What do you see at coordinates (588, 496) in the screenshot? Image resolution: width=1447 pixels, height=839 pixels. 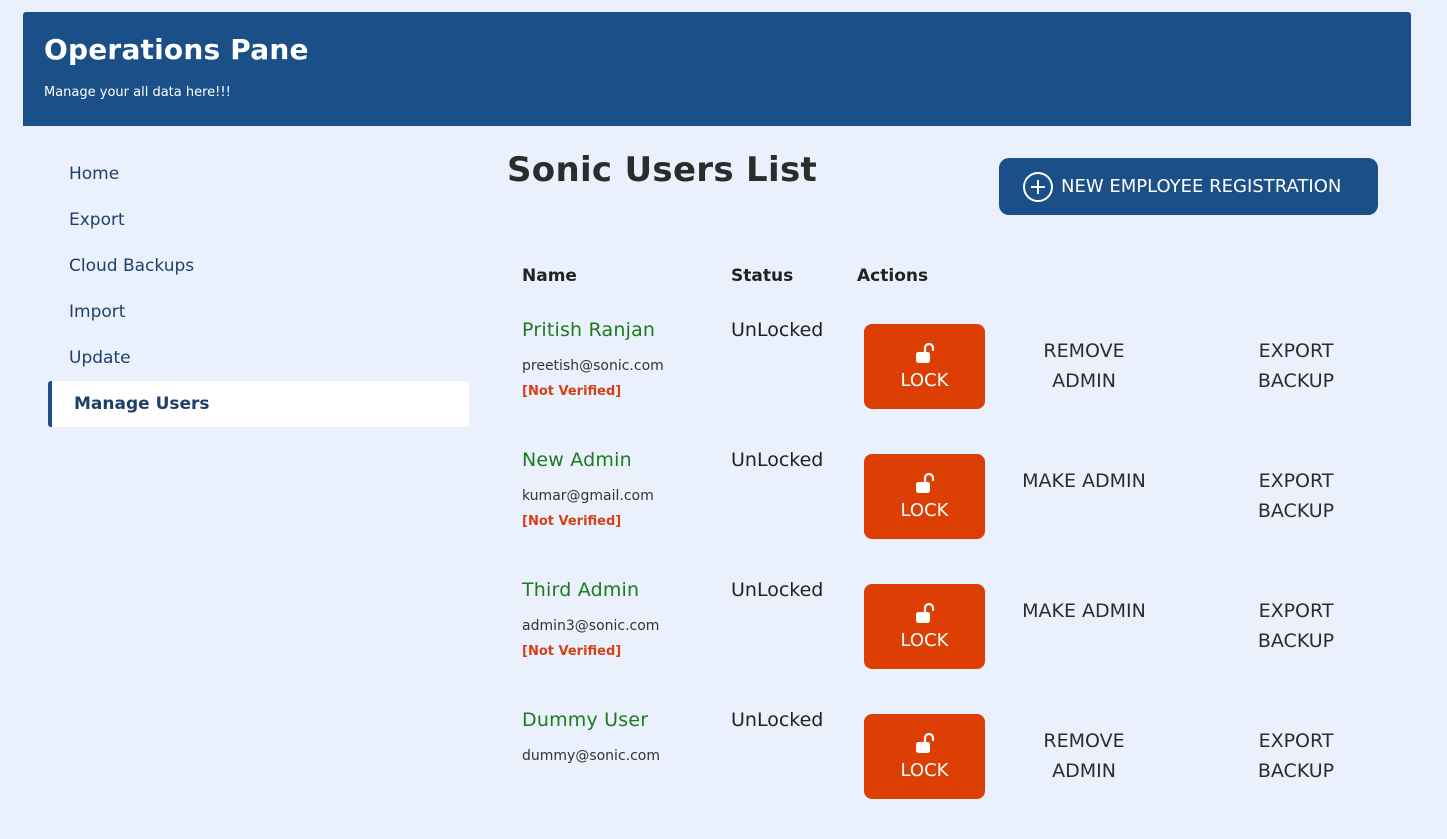 I see `user-email: kumar@gmail.com` at bounding box center [588, 496].